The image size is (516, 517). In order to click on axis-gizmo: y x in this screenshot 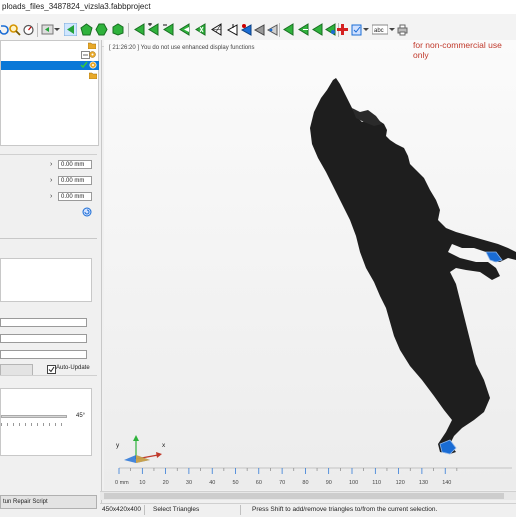, I will do `click(140, 449)`.